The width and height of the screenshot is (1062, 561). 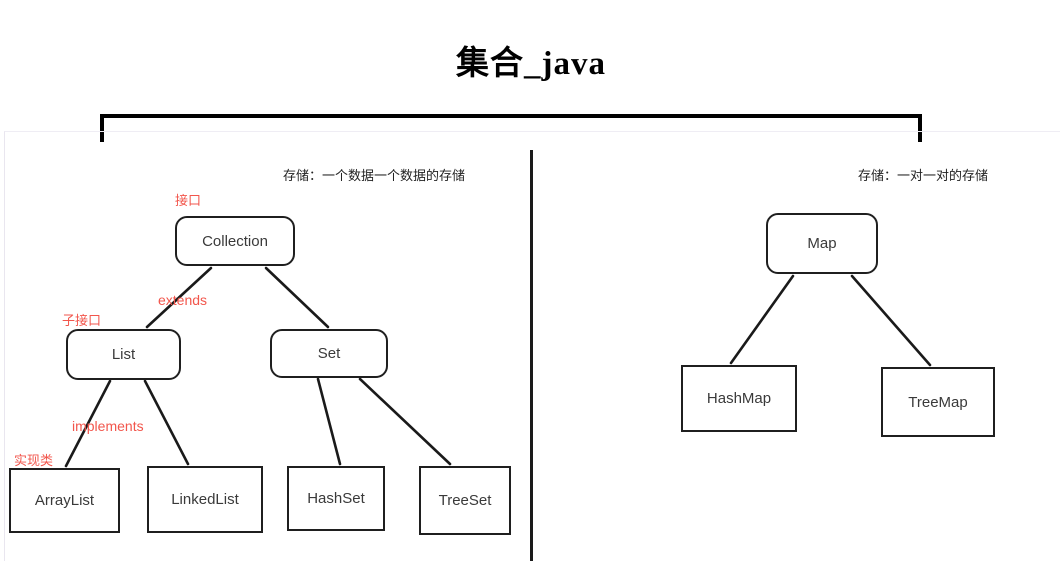 What do you see at coordinates (82, 321) in the screenshot?
I see `annotation-sub-interface: 子接口` at bounding box center [82, 321].